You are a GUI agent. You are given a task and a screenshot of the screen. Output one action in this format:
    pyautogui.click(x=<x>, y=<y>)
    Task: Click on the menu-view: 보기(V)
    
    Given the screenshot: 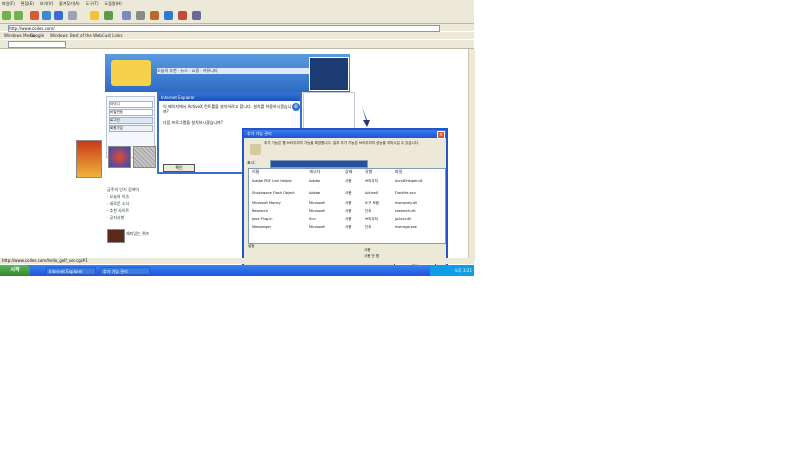 What is the action you would take?
    pyautogui.click(x=46, y=4)
    